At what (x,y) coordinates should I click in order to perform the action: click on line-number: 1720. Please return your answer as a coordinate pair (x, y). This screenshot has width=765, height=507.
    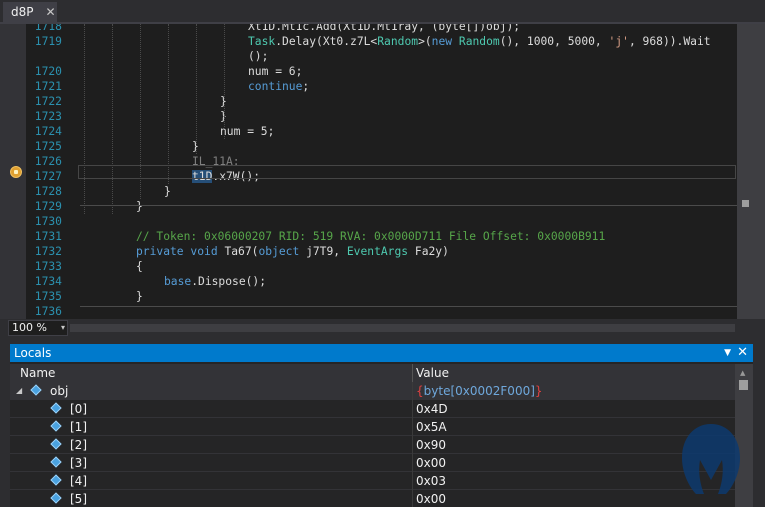
    Looking at the image, I should click on (48, 71).